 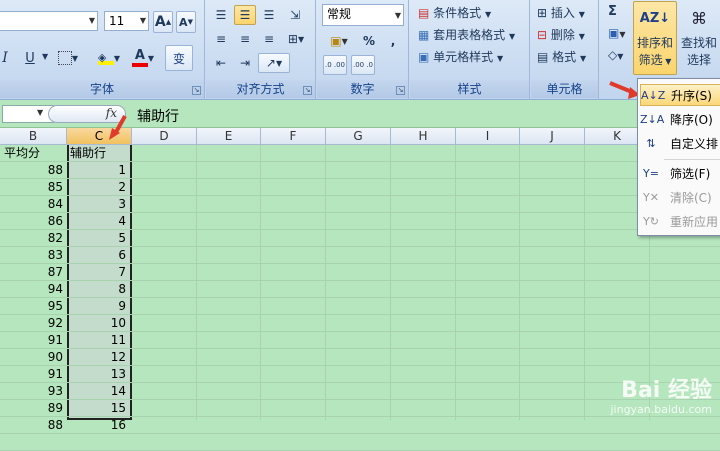 I want to click on phonetic-button: 变, so click(x=179, y=58).